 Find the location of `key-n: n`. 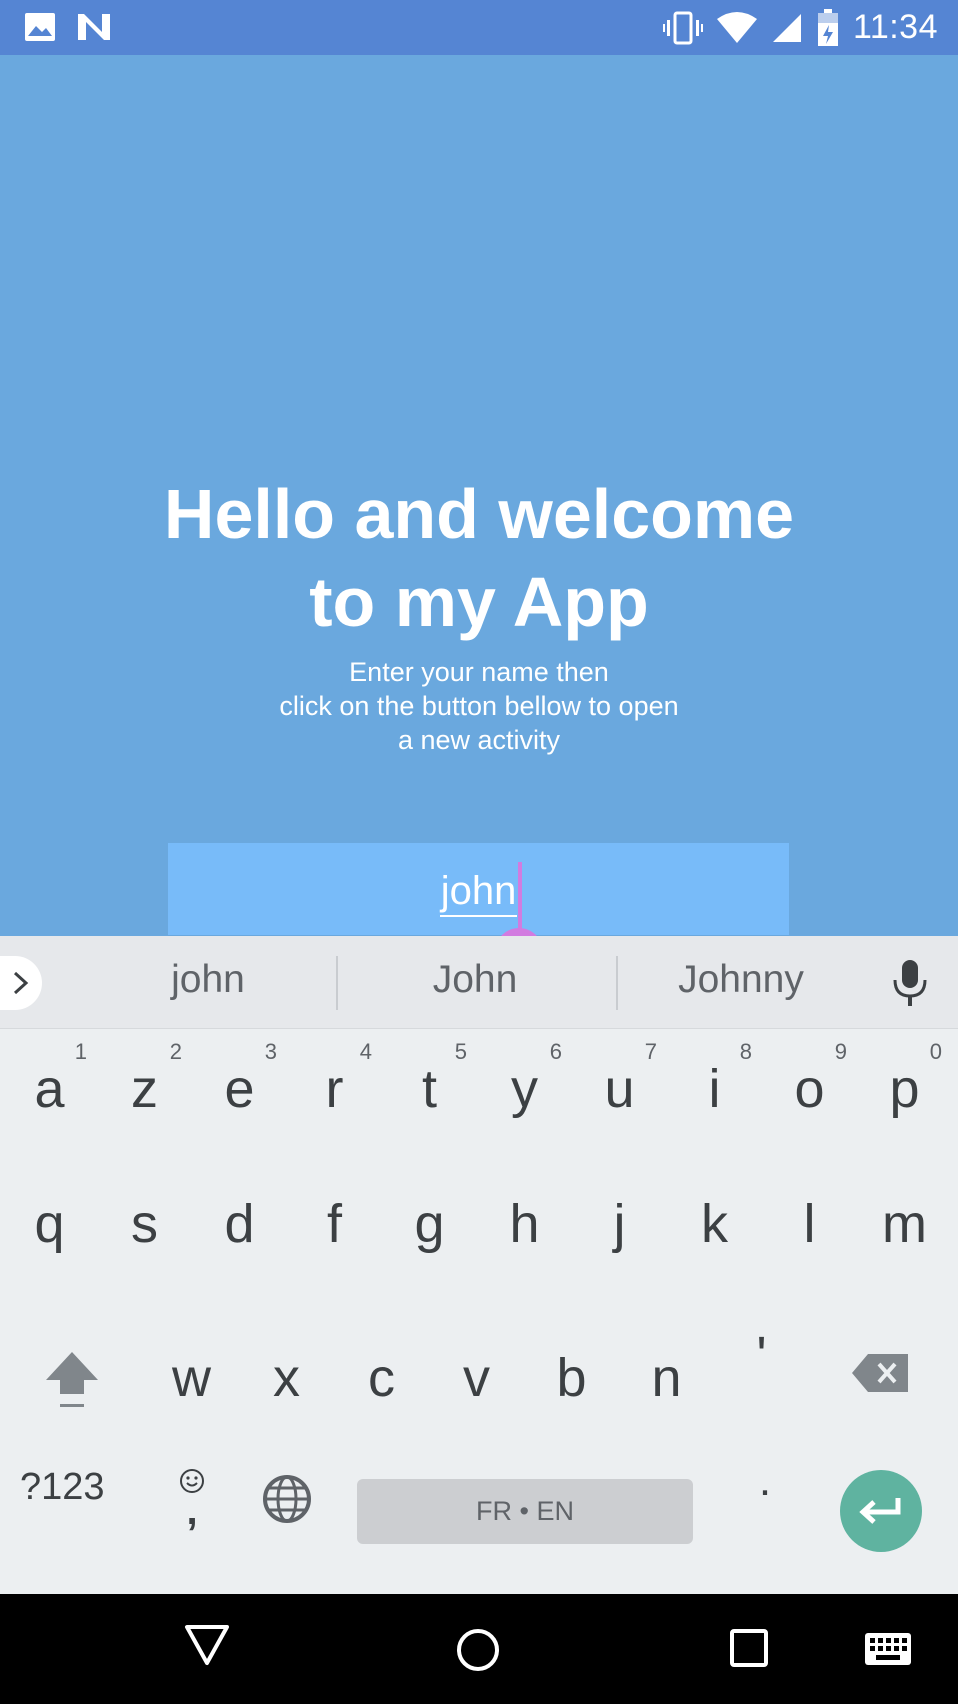

key-n: n is located at coordinates (666, 1378).